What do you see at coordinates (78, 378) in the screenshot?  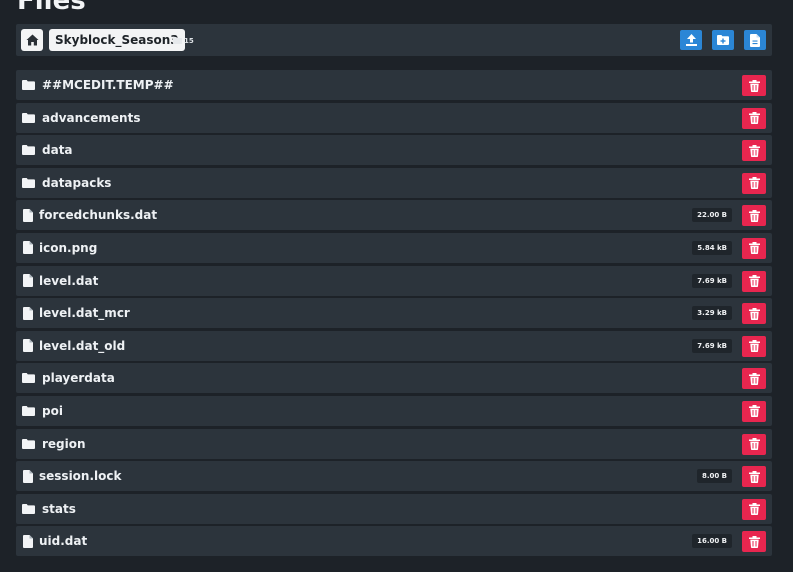 I see `entry-name: playerdata` at bounding box center [78, 378].